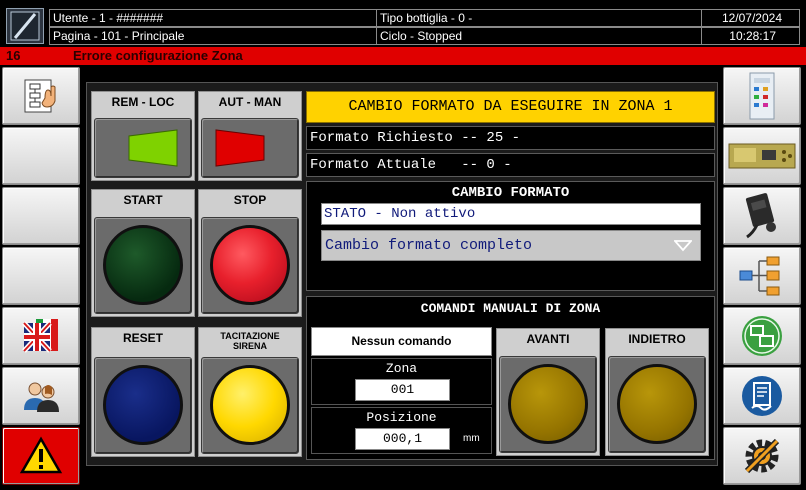 The width and height of the screenshot is (806, 490). I want to click on language-button, so click(41, 336).